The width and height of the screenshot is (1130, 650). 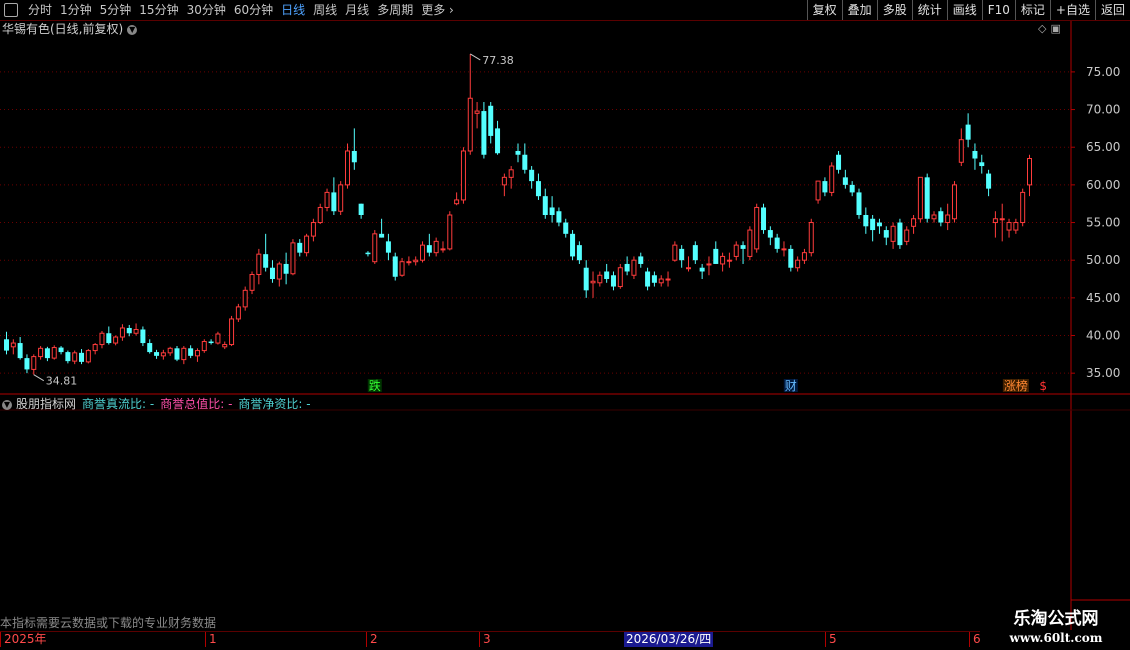 What do you see at coordinates (39, 378) in the screenshot?
I see `low-pointer` at bounding box center [39, 378].